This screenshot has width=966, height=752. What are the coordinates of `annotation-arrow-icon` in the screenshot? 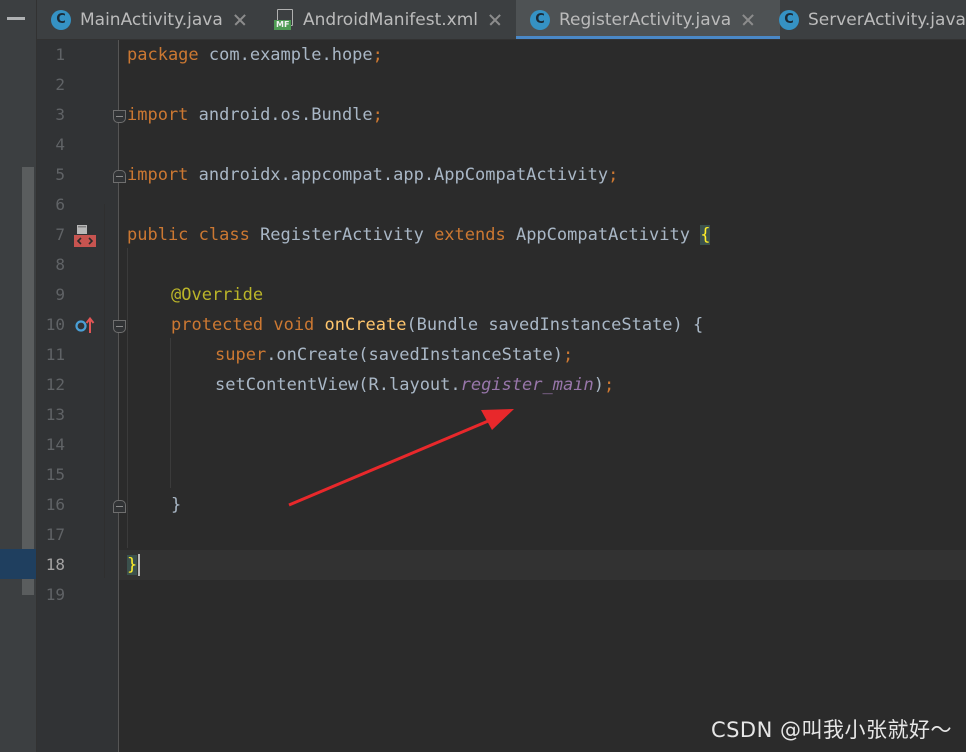 It's located at (401, 458).